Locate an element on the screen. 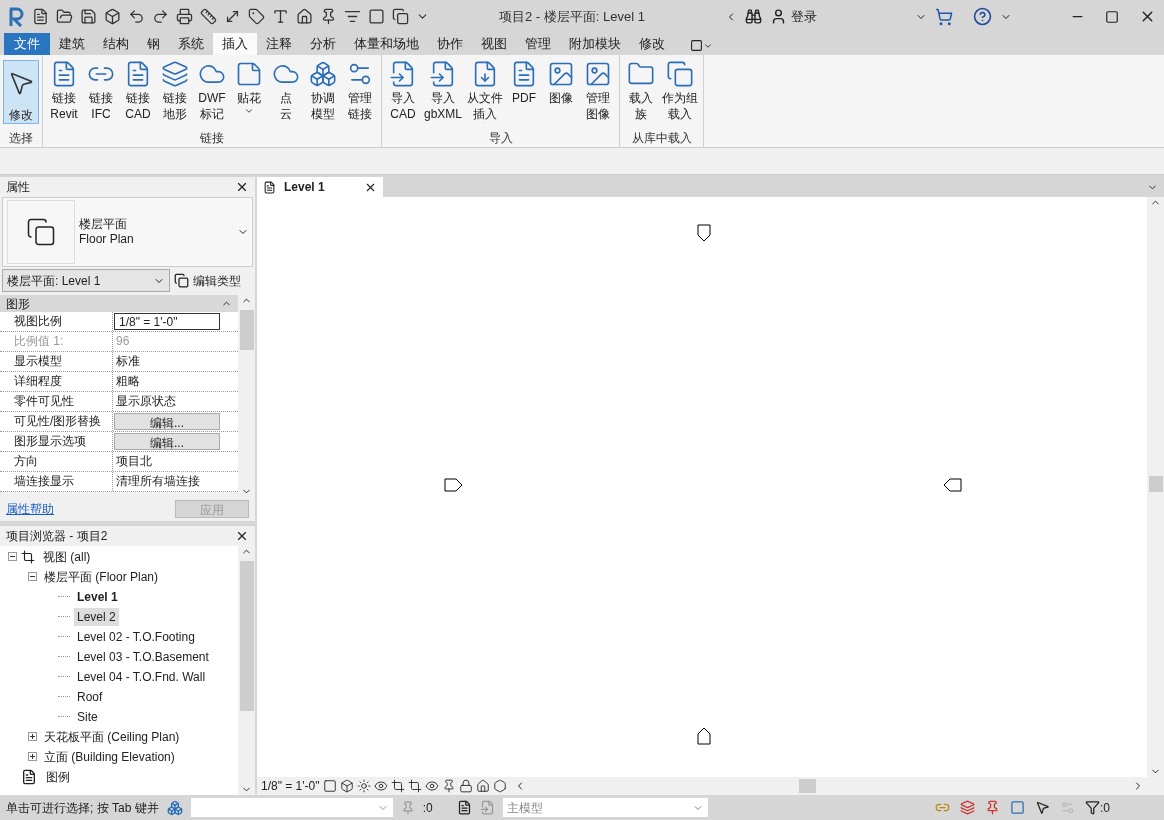 The image size is (1164, 820). lock-icon is located at coordinates (465, 786).